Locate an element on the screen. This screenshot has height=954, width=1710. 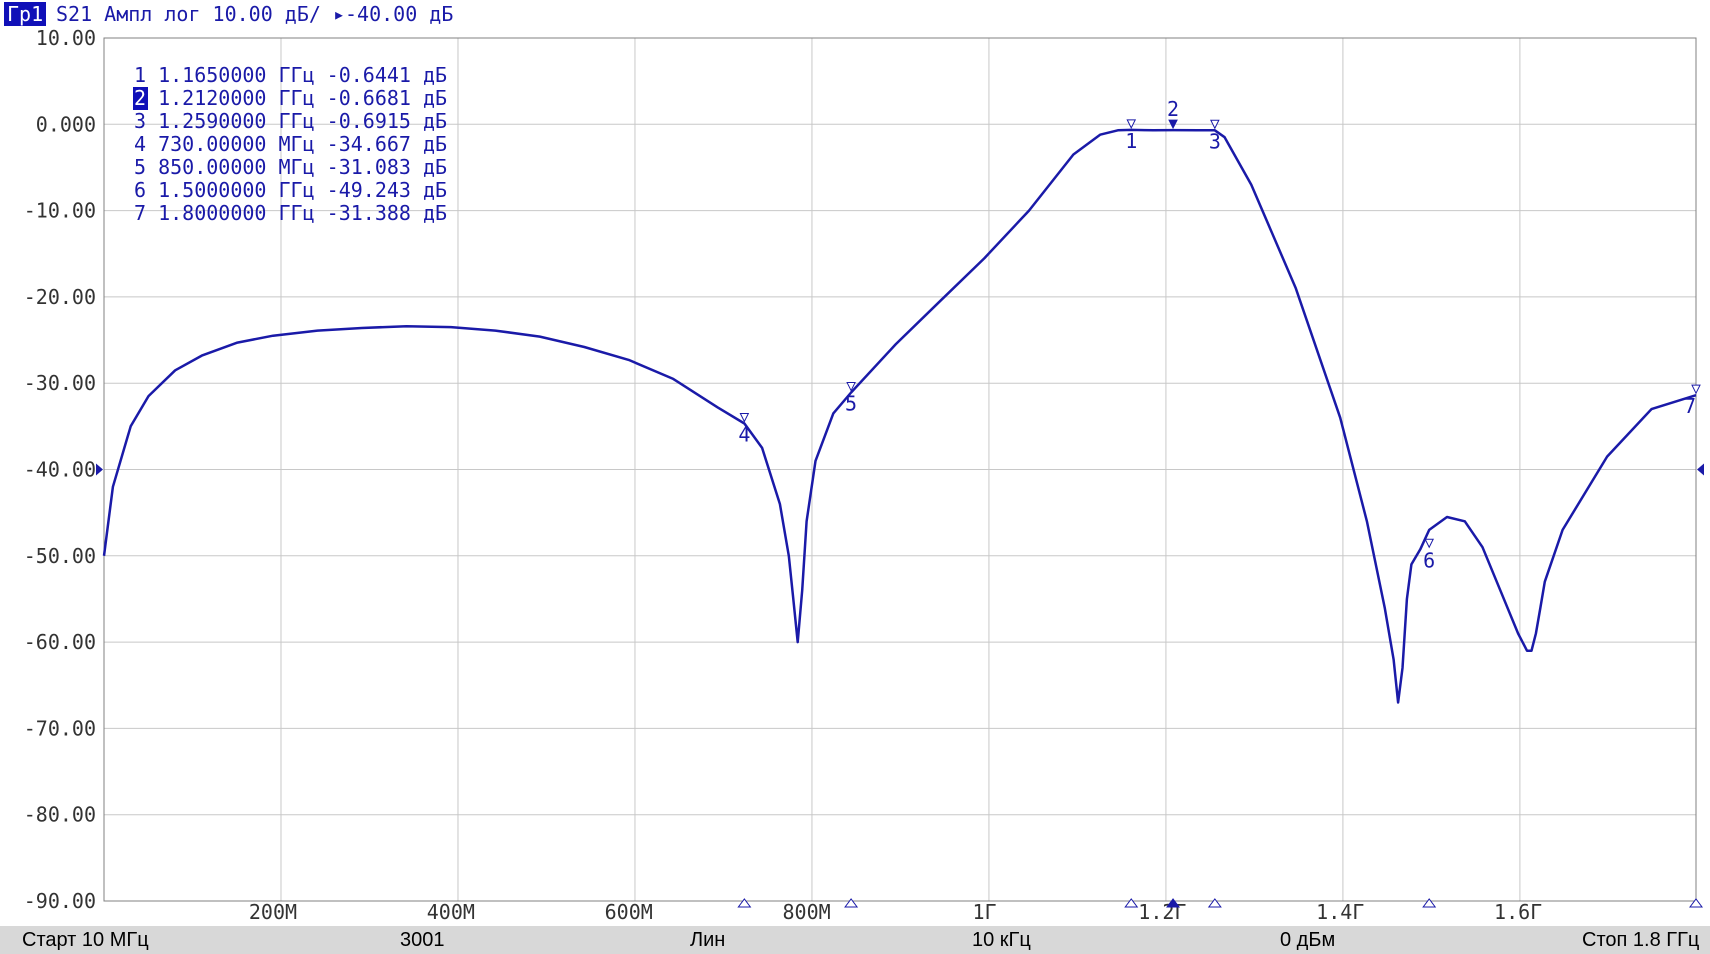
y-tick-label: -70.00 is located at coordinates (60, 728).